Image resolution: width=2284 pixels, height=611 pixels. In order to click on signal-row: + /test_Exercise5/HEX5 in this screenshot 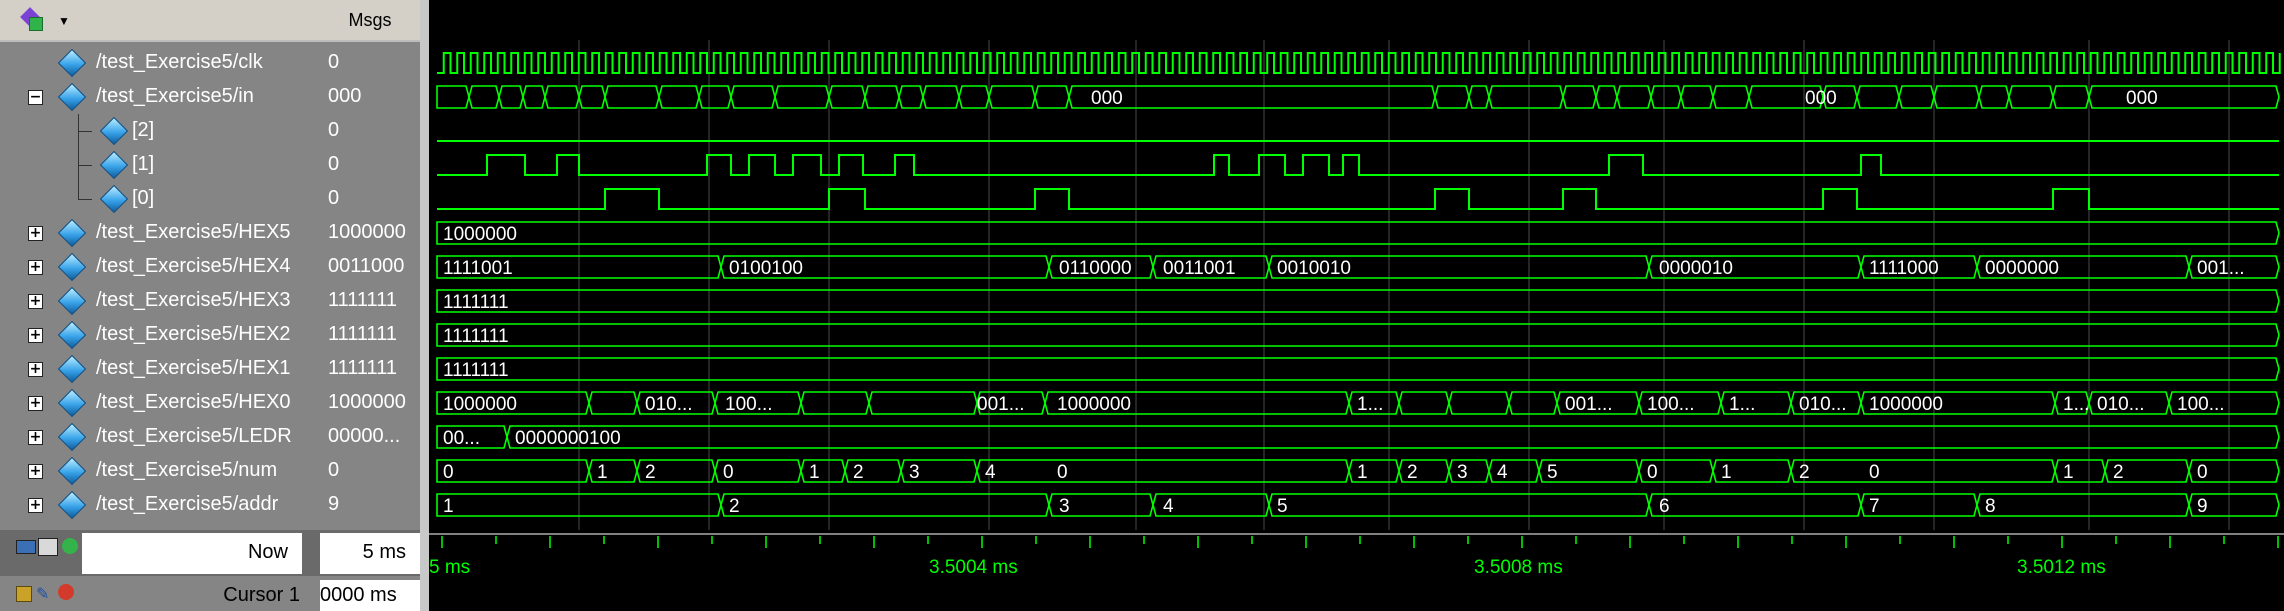, I will do `click(160, 233)`.